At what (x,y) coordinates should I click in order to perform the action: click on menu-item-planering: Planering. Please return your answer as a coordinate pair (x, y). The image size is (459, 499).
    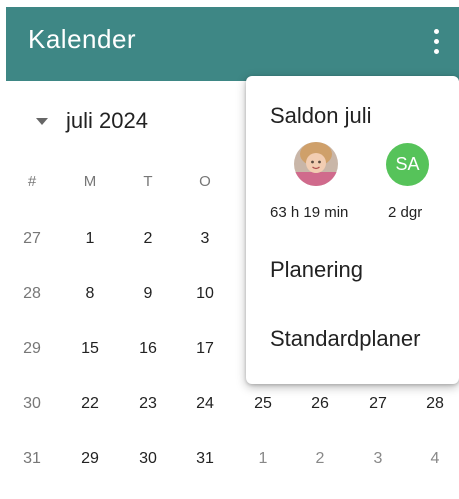
    Looking at the image, I should click on (316, 270).